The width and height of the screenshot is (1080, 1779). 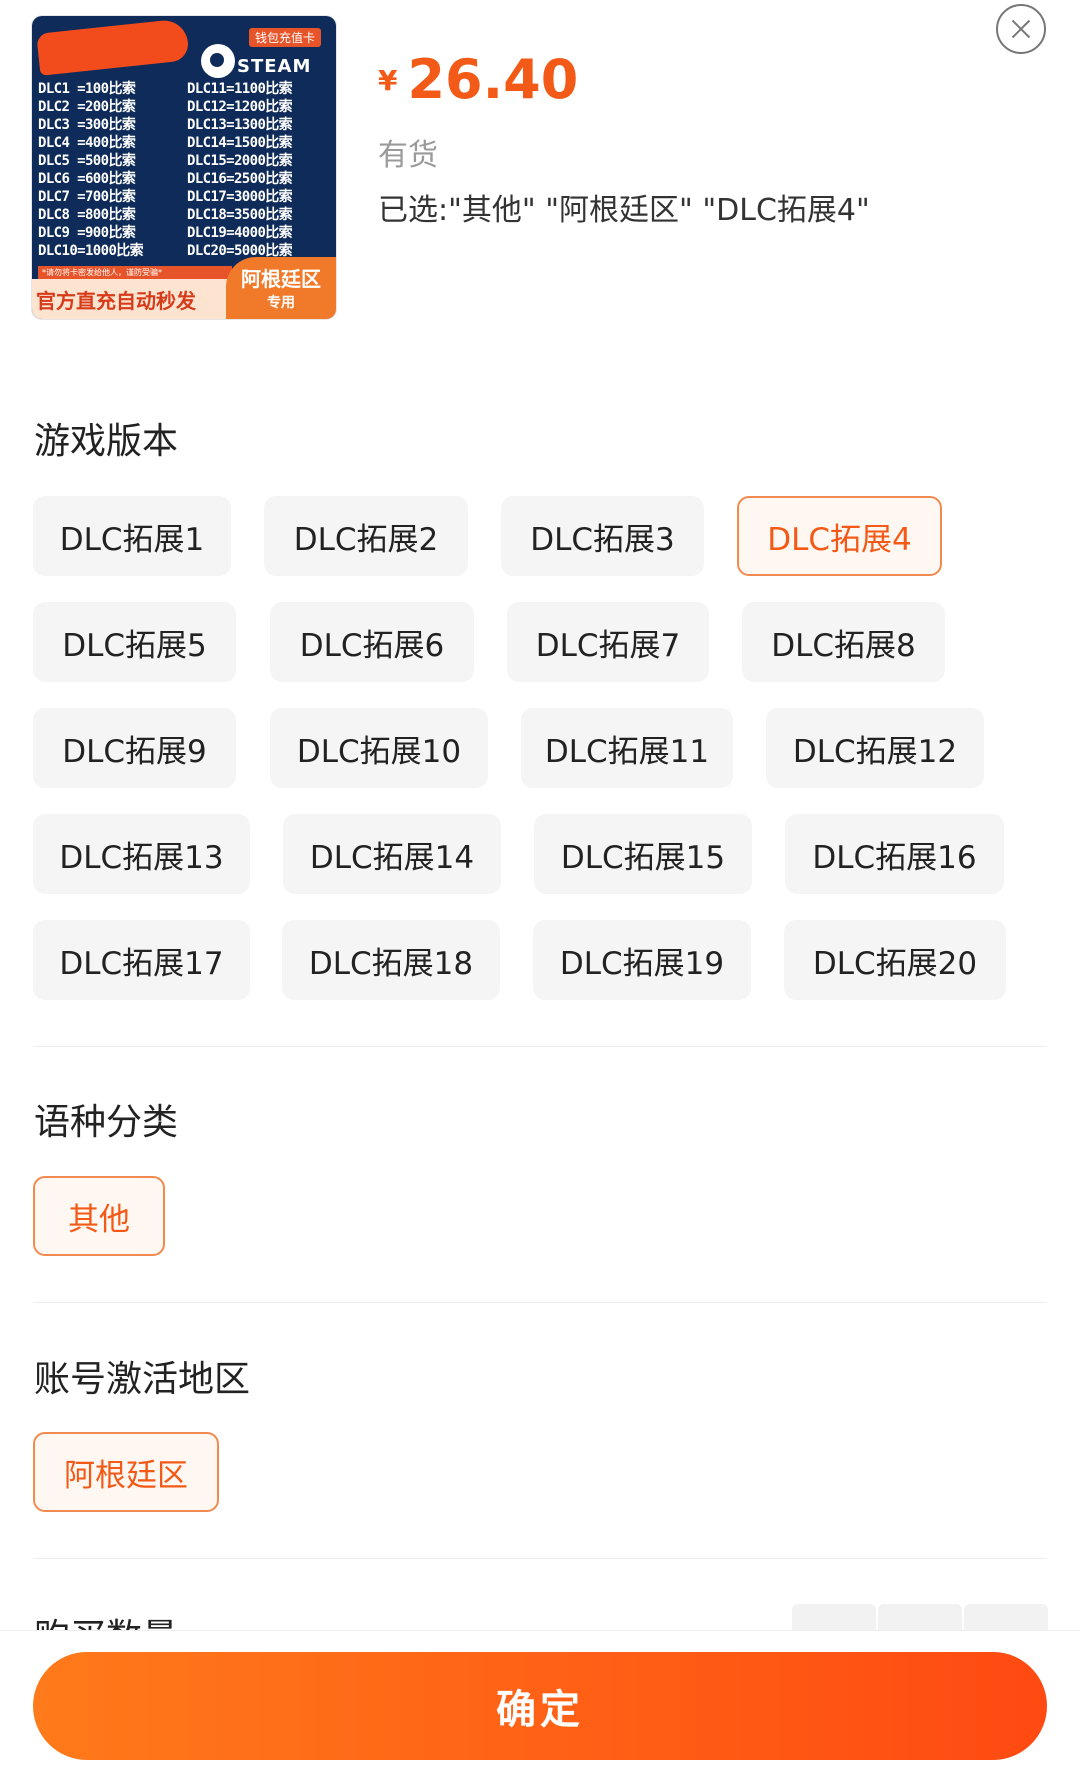 What do you see at coordinates (895, 960) in the screenshot?
I see `version-option: DLC拓展20` at bounding box center [895, 960].